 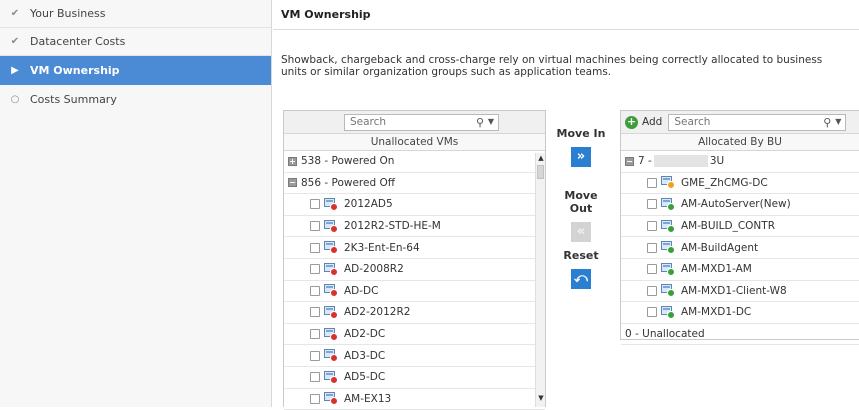 I want to click on vm-row: AD2-2012R2, so click(x=414, y=313).